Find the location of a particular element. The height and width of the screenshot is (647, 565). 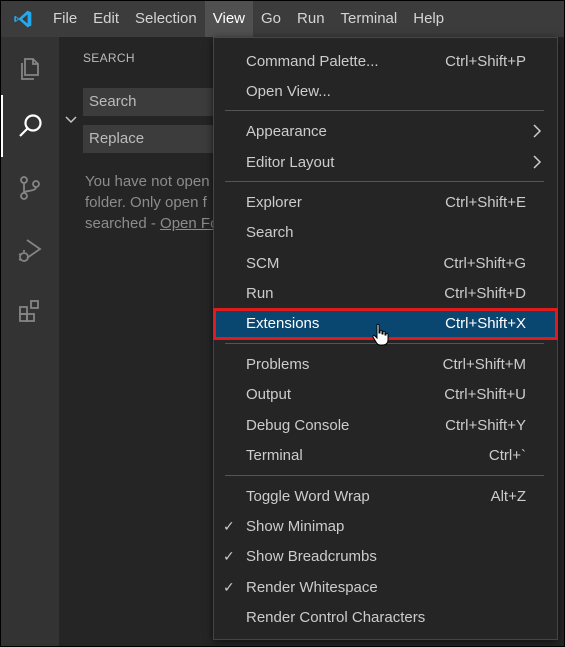

message-line-1: You have not open is located at coordinates (147, 181).